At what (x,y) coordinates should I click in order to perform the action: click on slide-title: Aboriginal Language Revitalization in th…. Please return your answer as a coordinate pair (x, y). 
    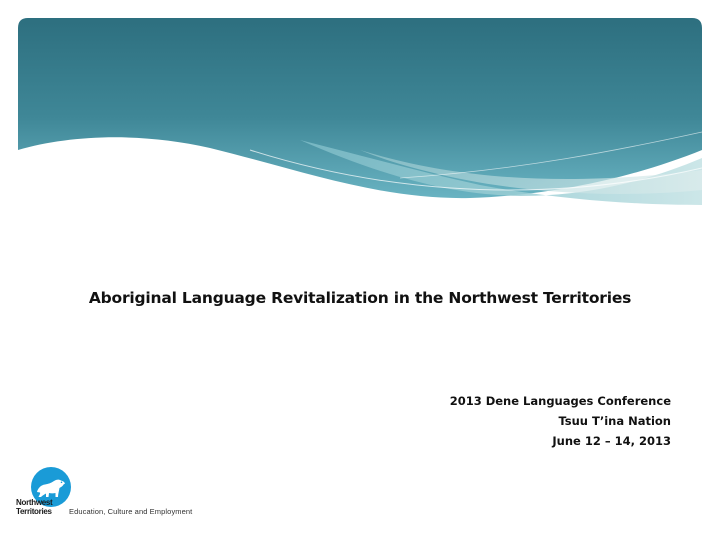
    Looking at the image, I should click on (360, 298).